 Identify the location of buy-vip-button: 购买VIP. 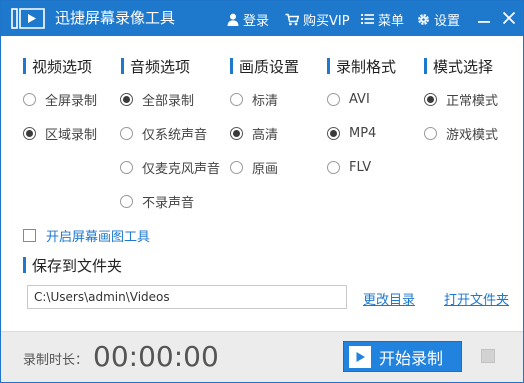
(317, 19).